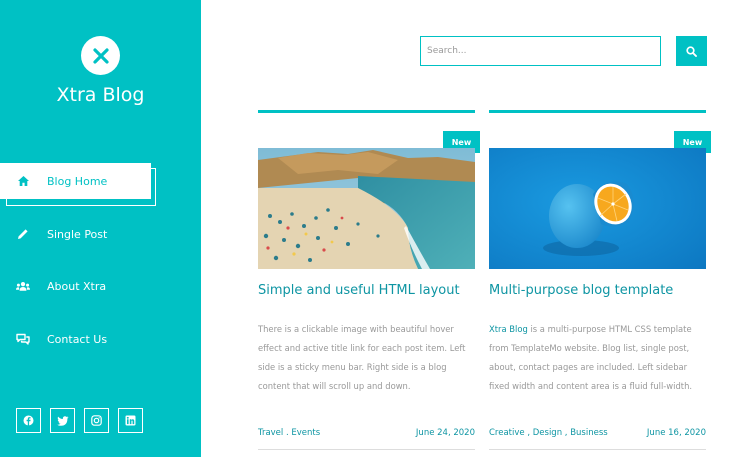 The width and height of the screenshot is (750, 457). What do you see at coordinates (676, 433) in the screenshot?
I see `post-date: June 16, 2020` at bounding box center [676, 433].